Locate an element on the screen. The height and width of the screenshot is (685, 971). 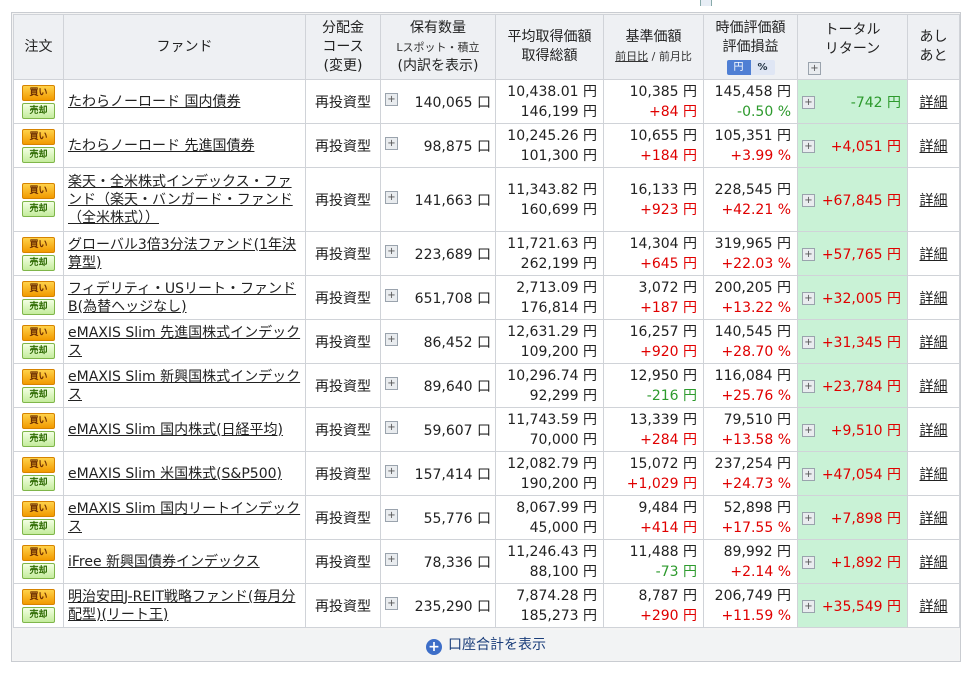
course-change-link: (変更) is located at coordinates (343, 66).